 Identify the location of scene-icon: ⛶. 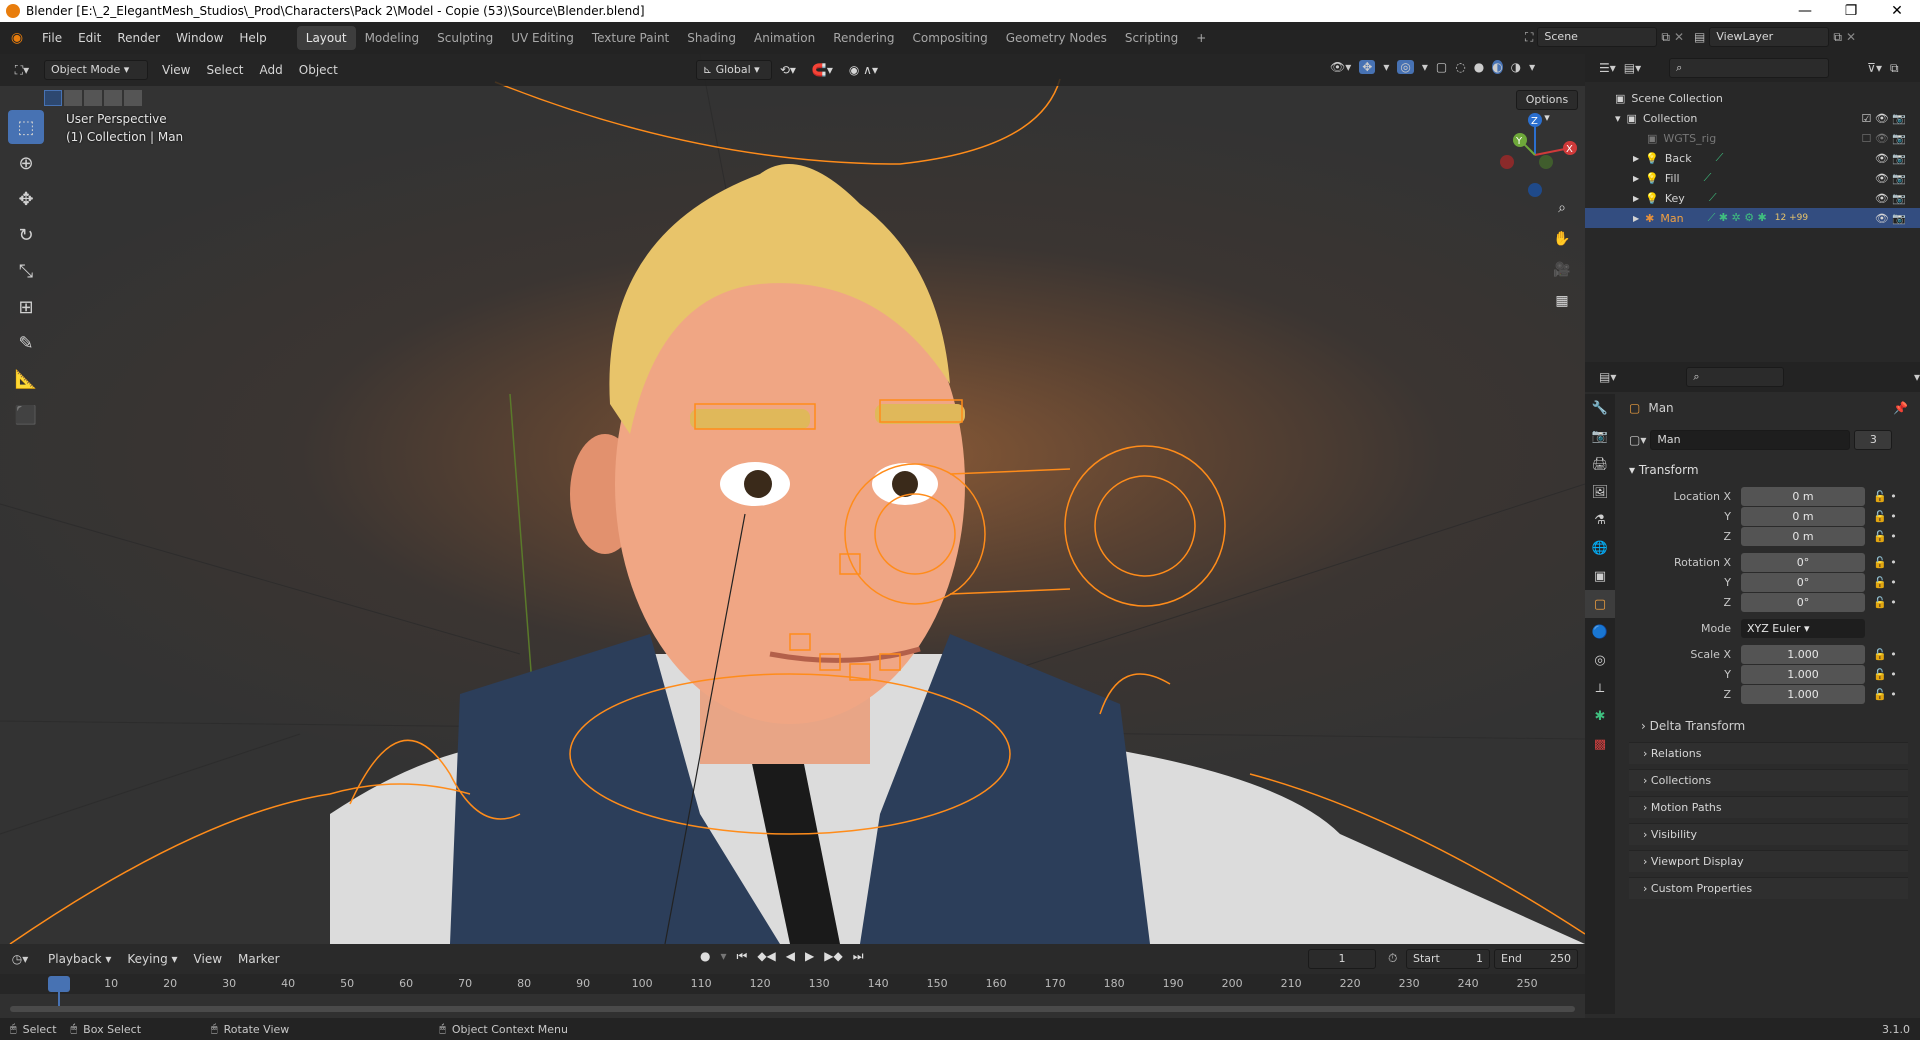
(1529, 37).